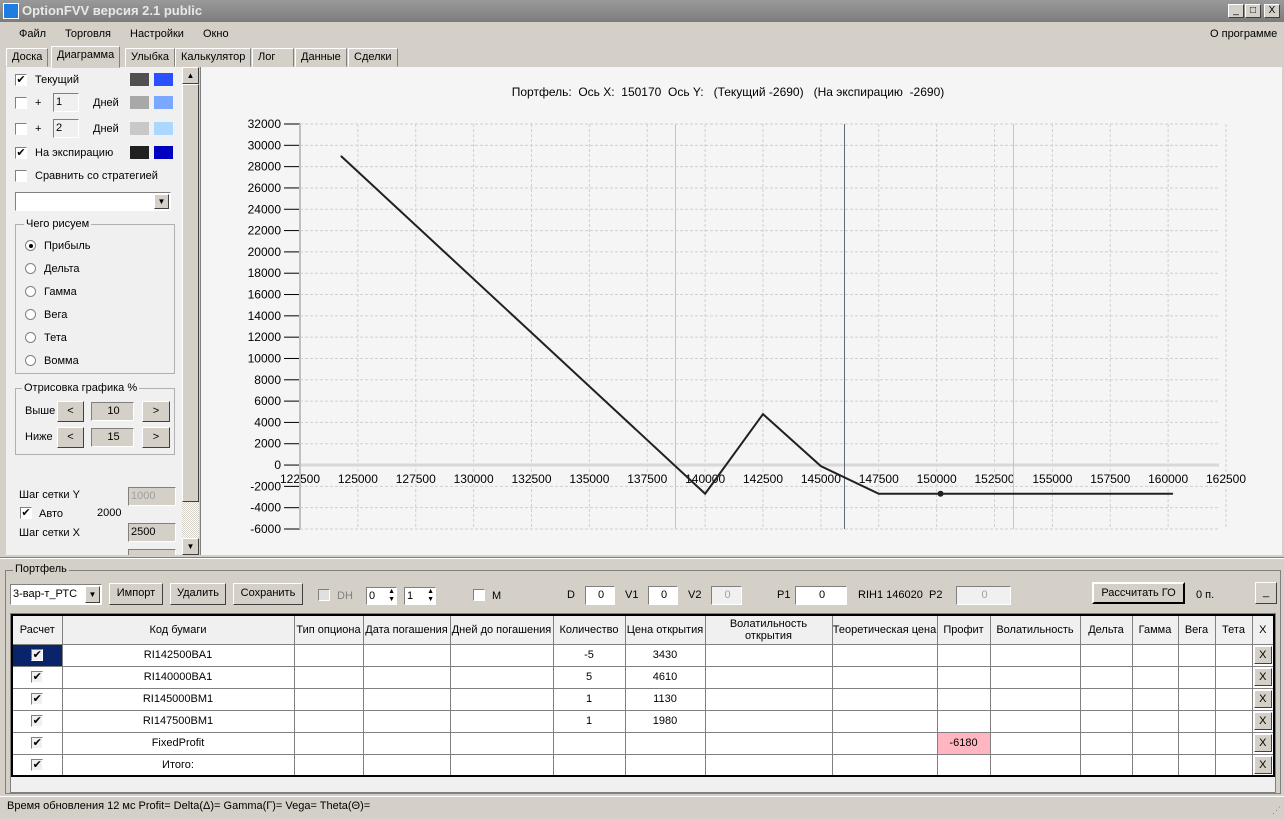 This screenshot has height=819, width=1284. Describe the element at coordinates (139, 152) in the screenshot. I see `expiry-color-swatch` at that location.